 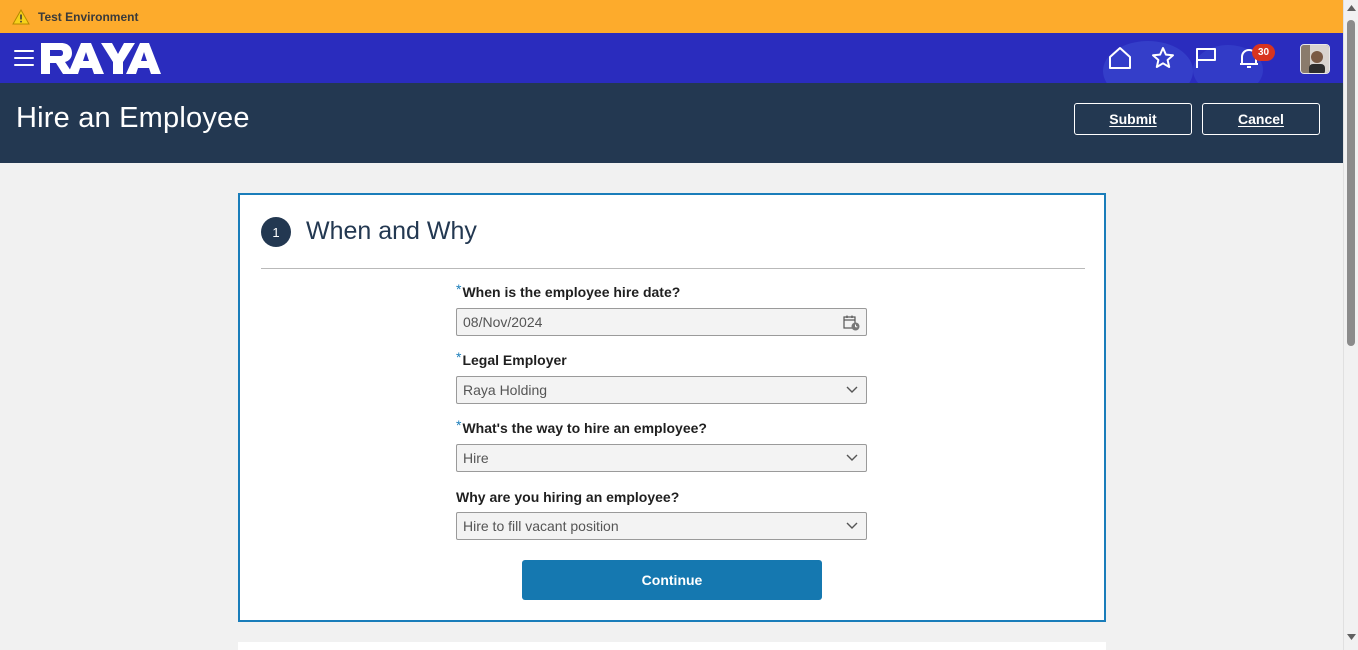 I want to click on step-number: 1, so click(x=276, y=232).